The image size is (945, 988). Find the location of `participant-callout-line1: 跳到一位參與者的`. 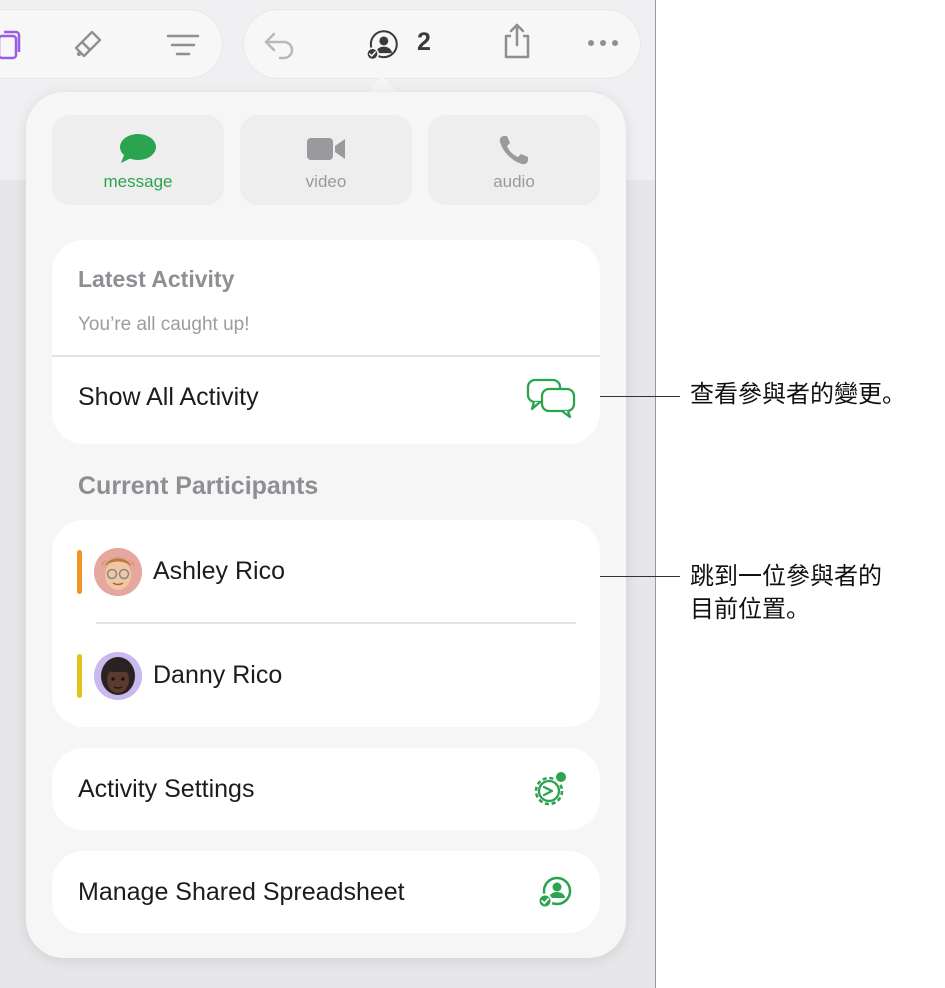

participant-callout-line1: 跳到一位參與者的 is located at coordinates (786, 576).